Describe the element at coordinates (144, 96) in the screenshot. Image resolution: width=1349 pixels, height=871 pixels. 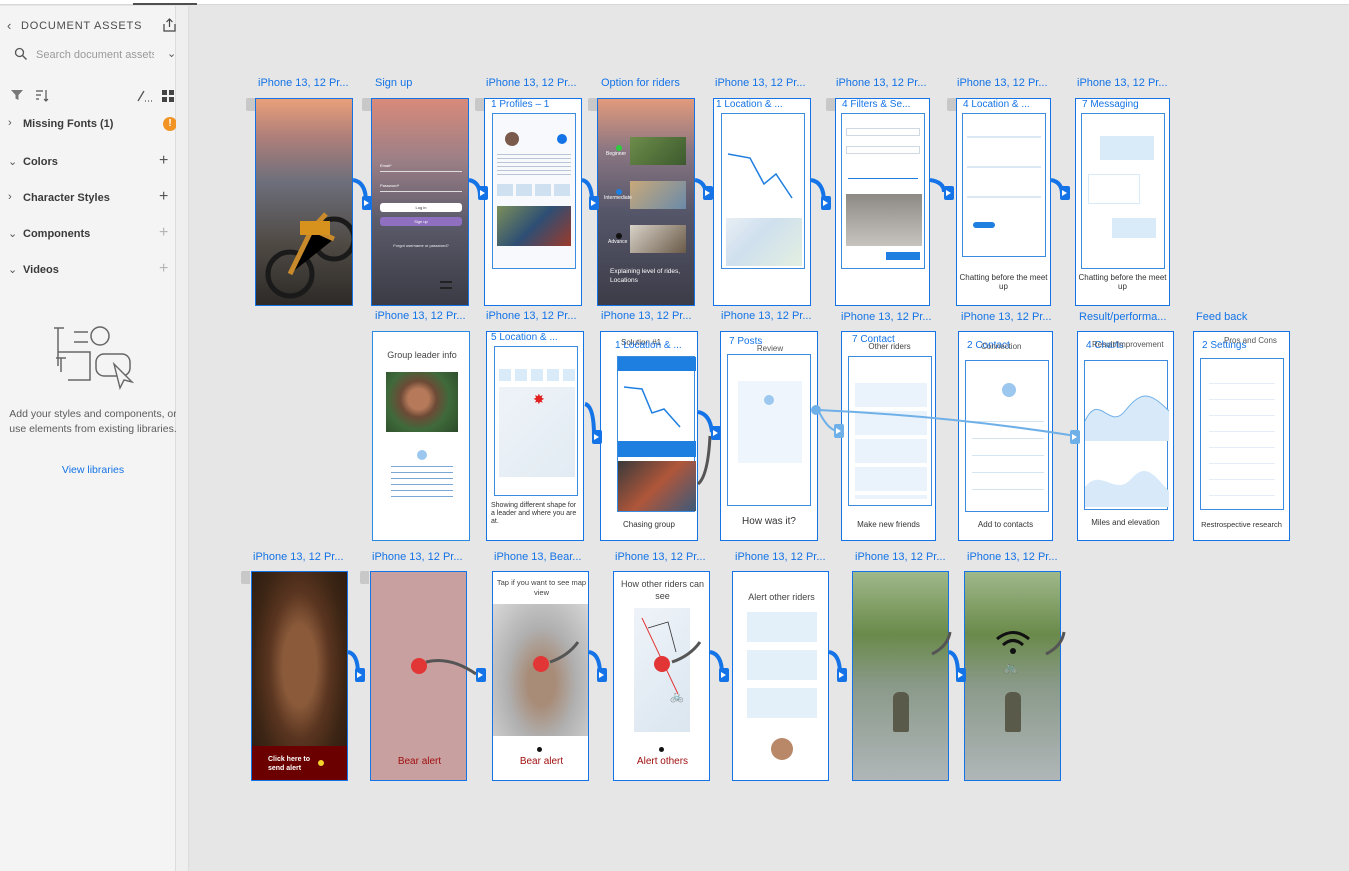
I see `path-icon` at that location.